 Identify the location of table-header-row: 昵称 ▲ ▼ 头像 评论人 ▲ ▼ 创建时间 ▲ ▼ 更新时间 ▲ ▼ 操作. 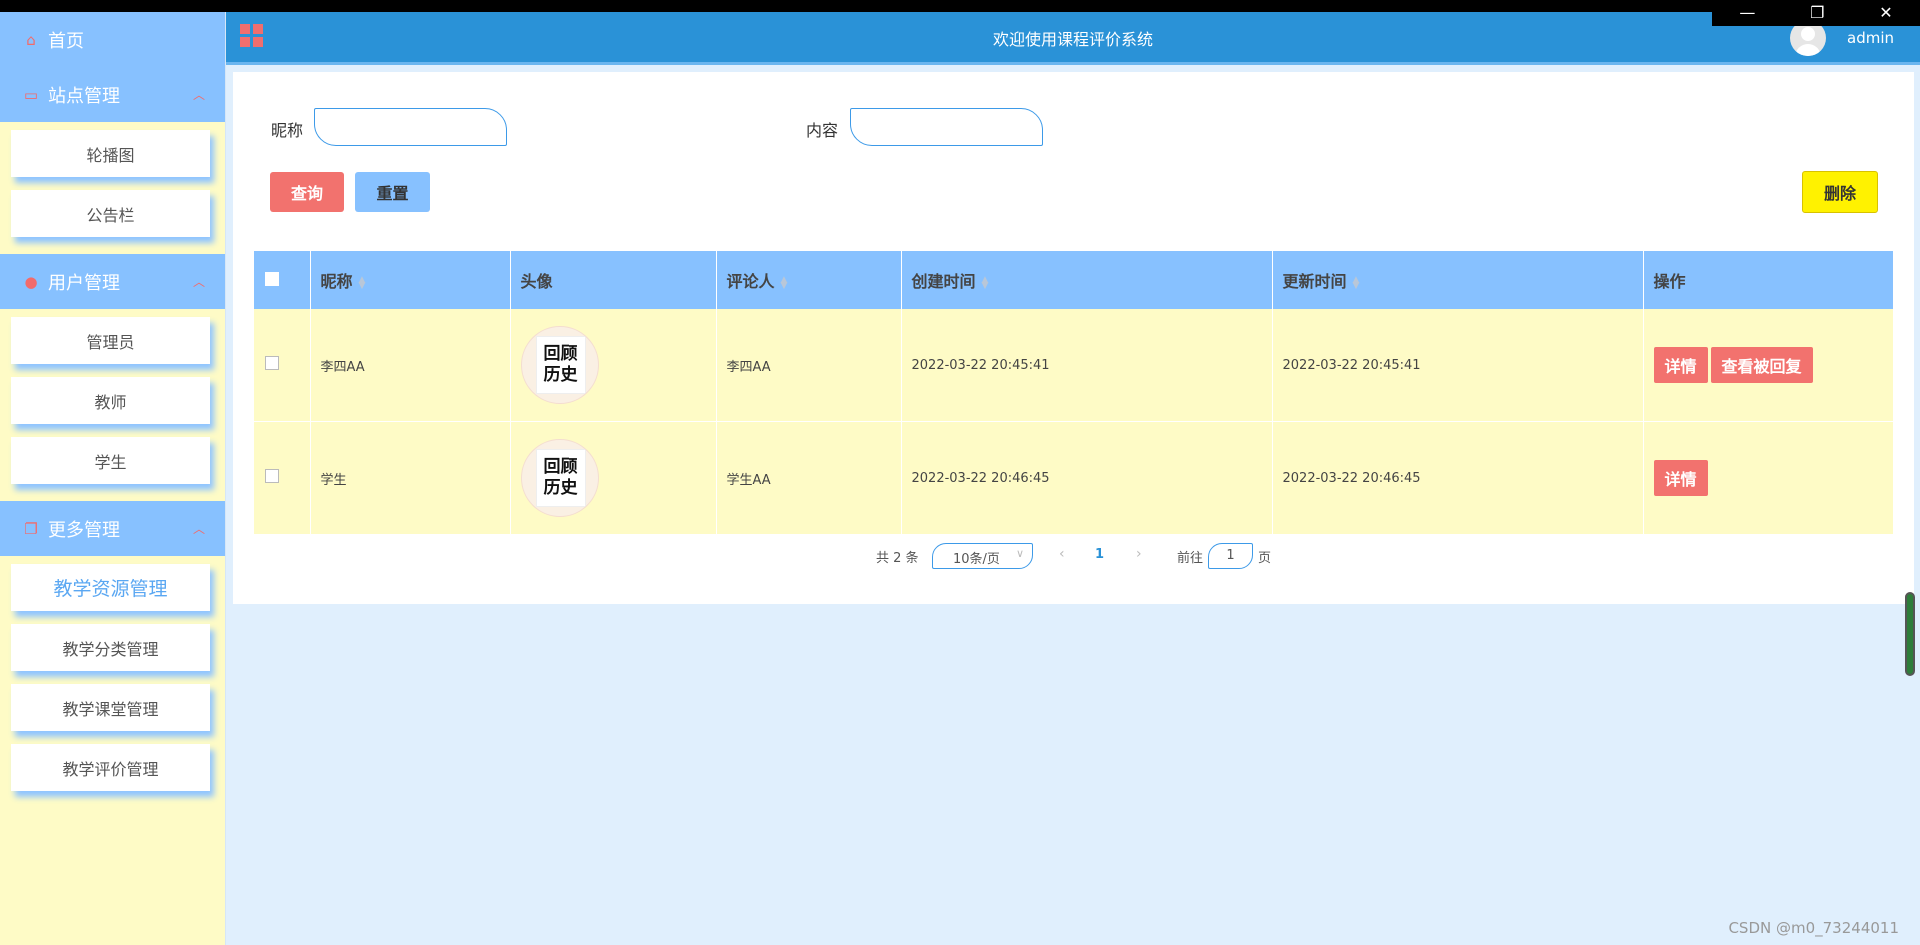
(1074, 280).